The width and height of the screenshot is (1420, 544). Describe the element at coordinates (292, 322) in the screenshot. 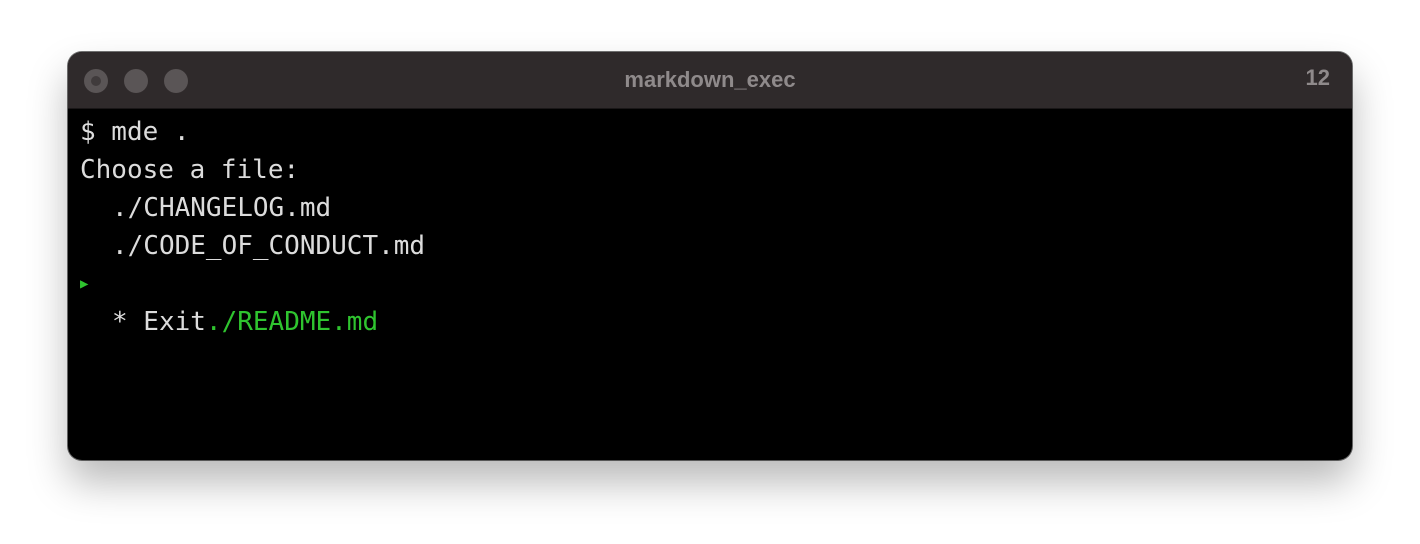

I see `menu-option-label: ./README.md` at that location.